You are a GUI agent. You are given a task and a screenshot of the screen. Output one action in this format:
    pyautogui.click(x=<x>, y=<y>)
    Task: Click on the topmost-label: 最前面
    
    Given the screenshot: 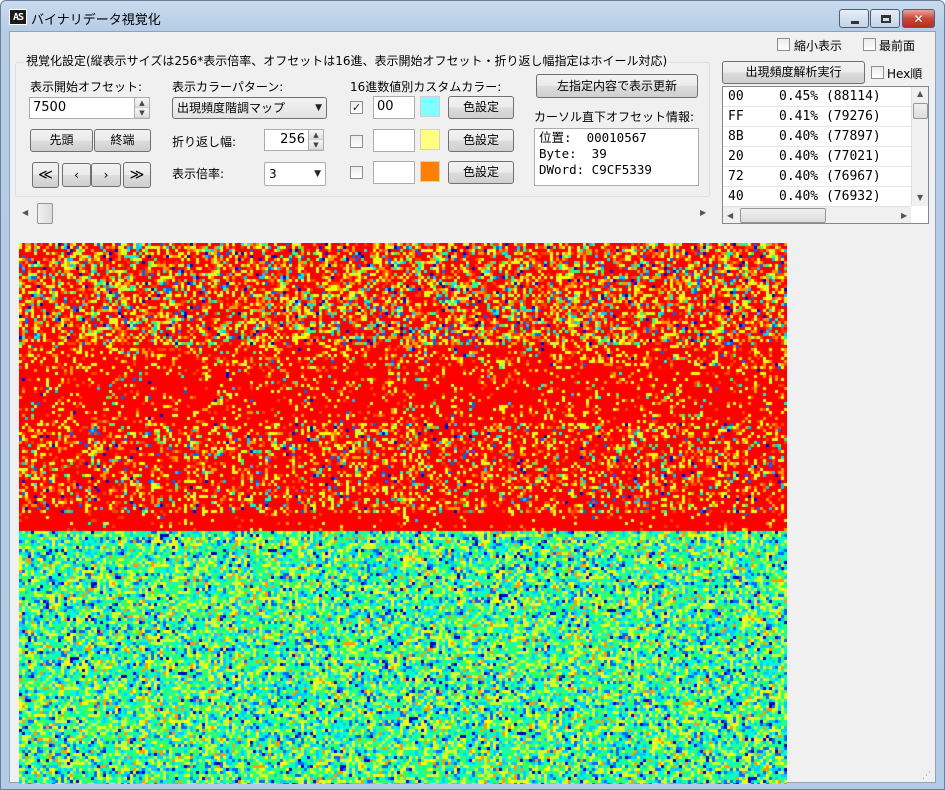 What is the action you would take?
    pyautogui.click(x=897, y=46)
    